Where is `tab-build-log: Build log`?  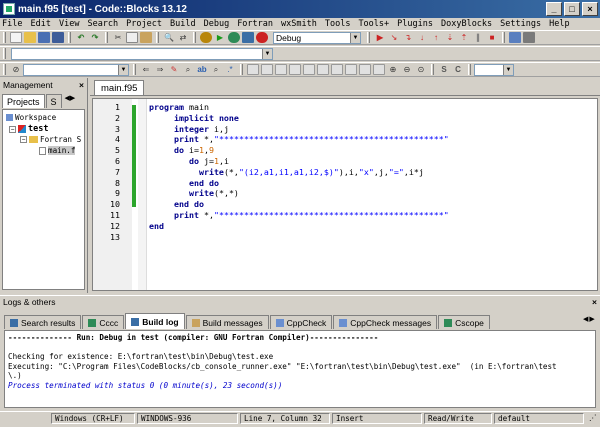
tab-build-log: Build log is located at coordinates (155, 321).